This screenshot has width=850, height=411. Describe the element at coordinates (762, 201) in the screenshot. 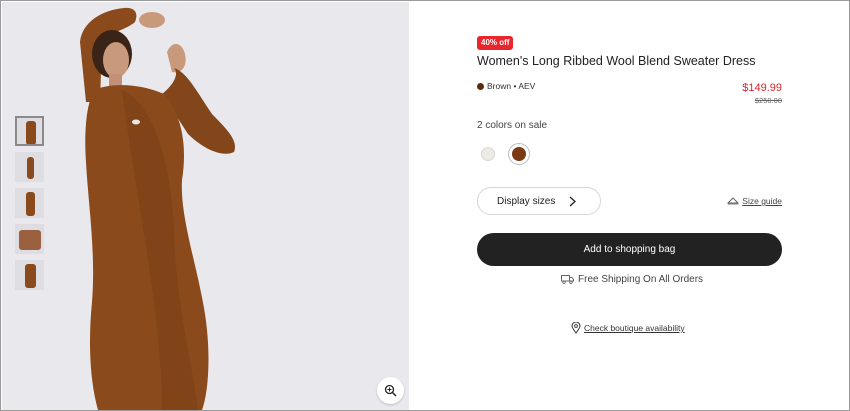

I see `size-guide-label: Size guide` at that location.